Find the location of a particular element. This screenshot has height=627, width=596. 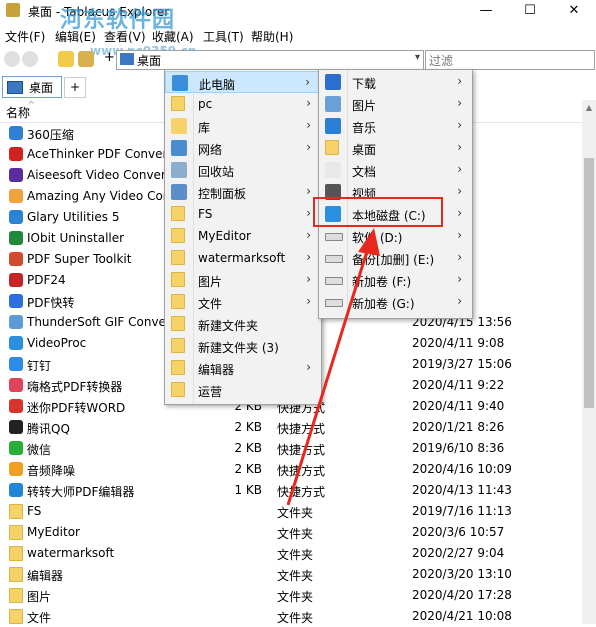

annotation-arrow is located at coordinates (333, 367).